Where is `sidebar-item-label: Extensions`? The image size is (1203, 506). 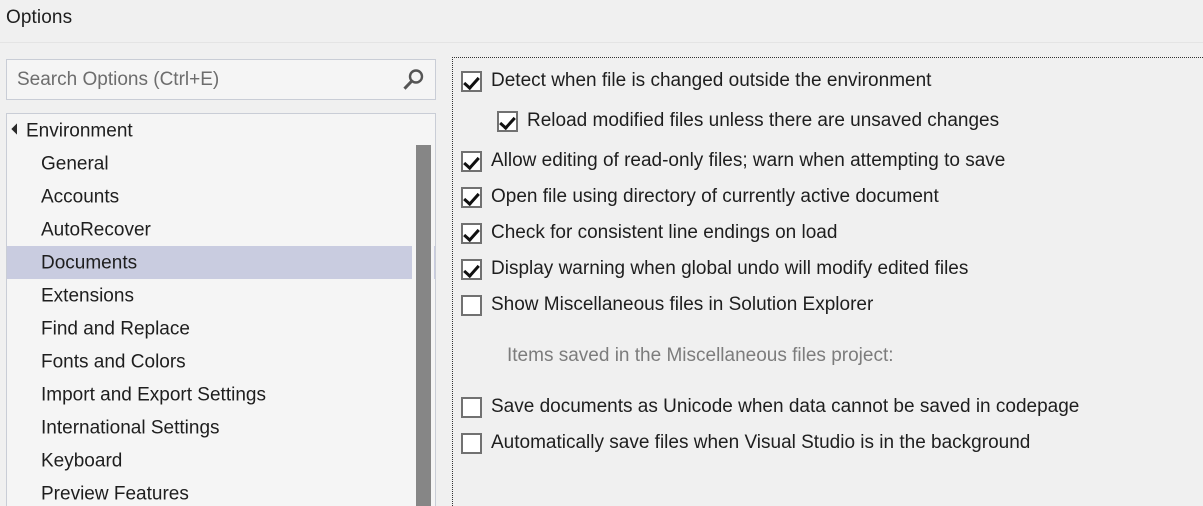 sidebar-item-label: Extensions is located at coordinates (87, 296).